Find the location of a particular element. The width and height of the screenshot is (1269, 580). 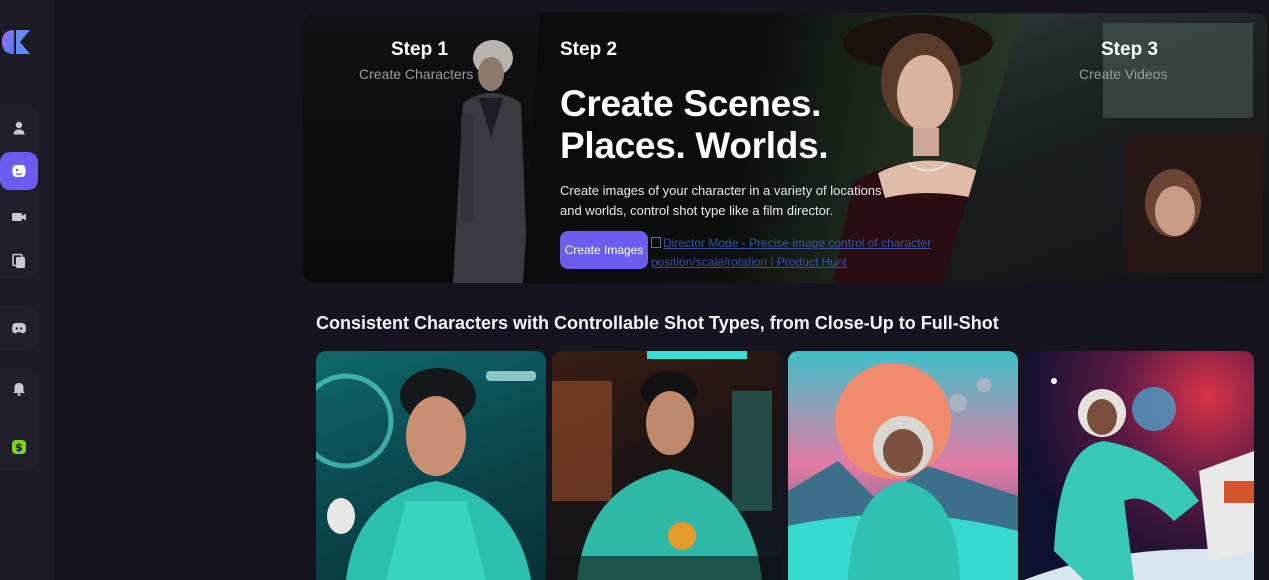

nav-copy-button is located at coordinates (19, 261).